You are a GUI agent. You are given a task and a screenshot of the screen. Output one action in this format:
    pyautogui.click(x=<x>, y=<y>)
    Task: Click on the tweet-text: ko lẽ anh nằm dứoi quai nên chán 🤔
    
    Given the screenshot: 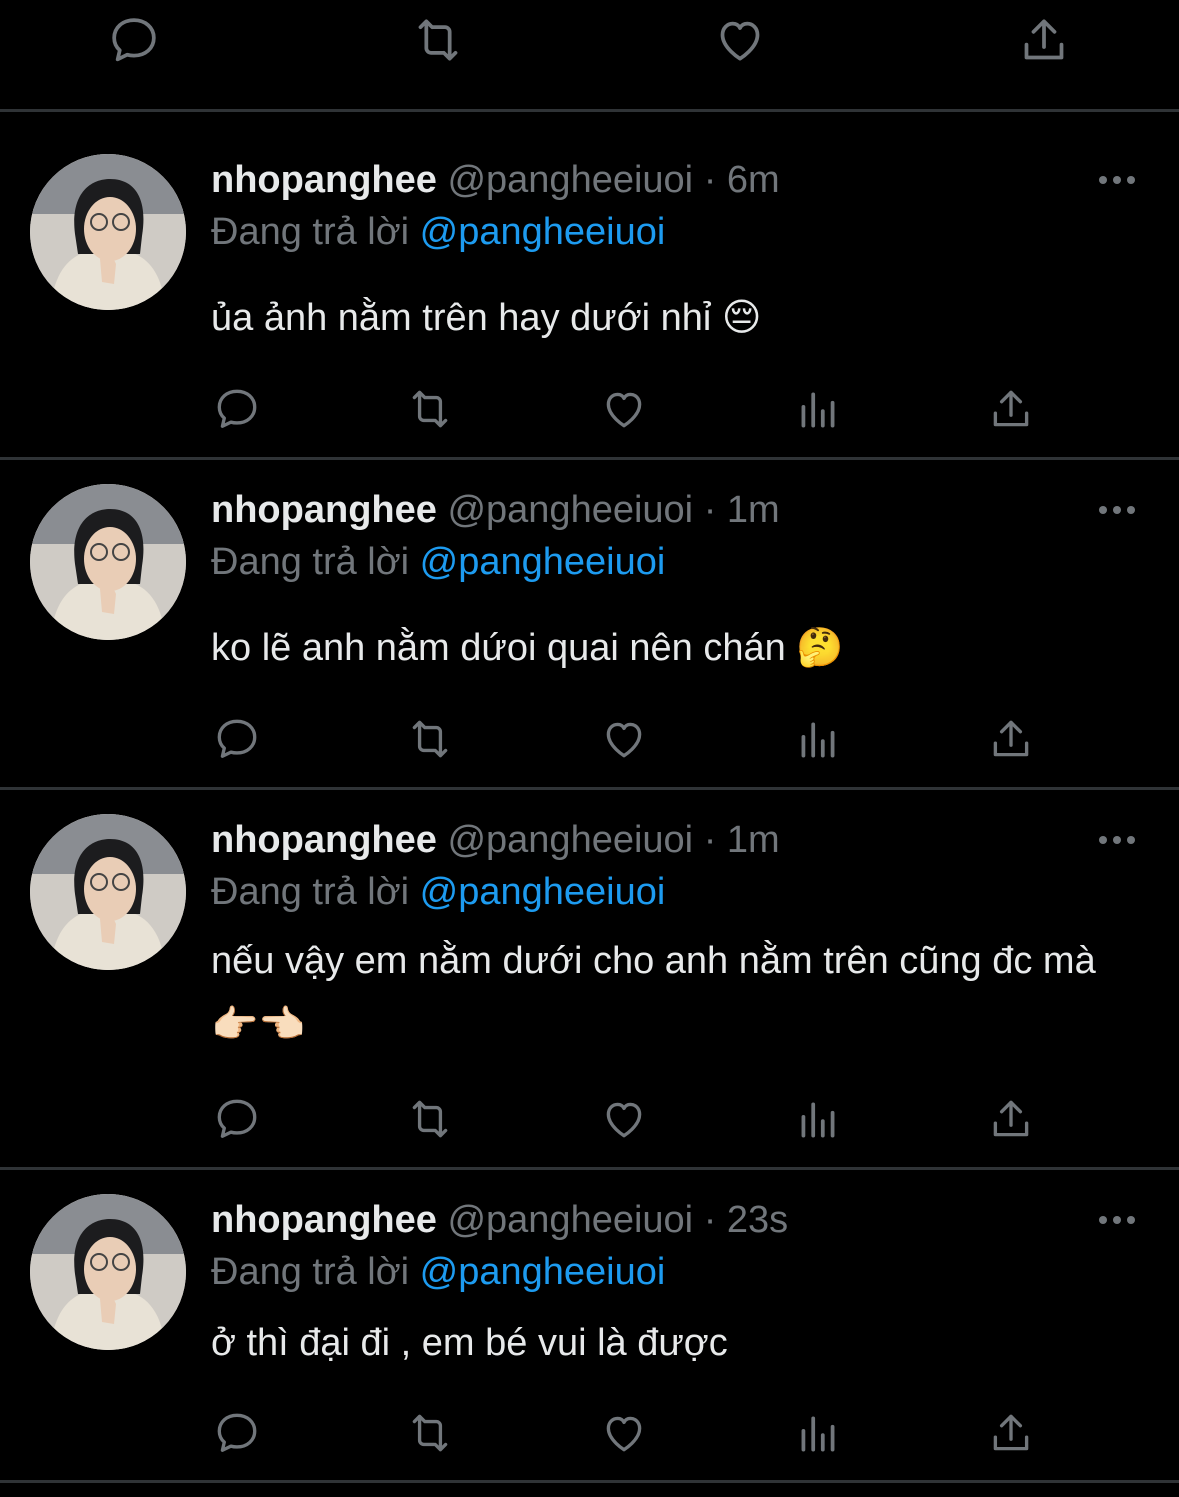 What is the action you would take?
    pyautogui.click(x=527, y=648)
    